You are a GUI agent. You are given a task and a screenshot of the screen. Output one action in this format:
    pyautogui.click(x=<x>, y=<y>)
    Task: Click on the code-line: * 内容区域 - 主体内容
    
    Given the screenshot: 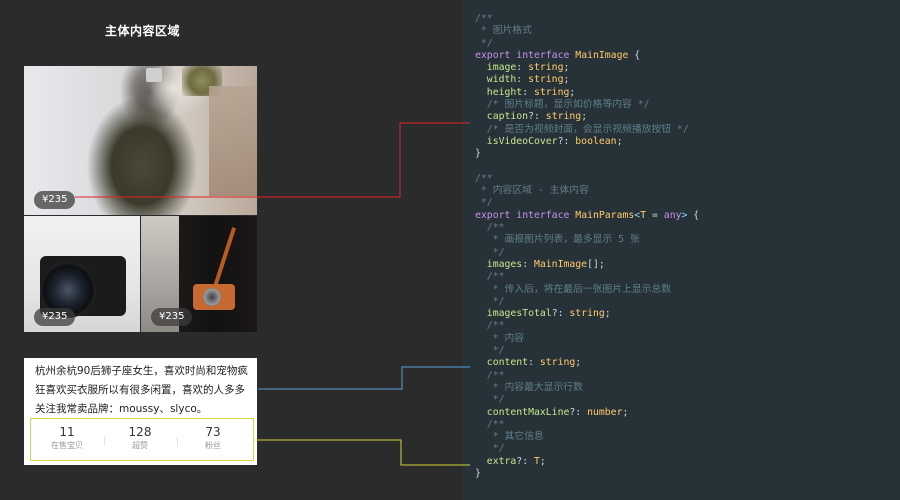 What is the action you would take?
    pyautogui.click(x=587, y=191)
    